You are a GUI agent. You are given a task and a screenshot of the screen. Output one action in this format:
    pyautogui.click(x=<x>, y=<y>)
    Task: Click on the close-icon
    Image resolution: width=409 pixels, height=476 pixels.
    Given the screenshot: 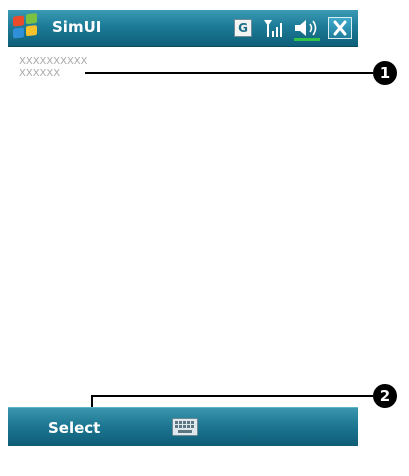 What is the action you would take?
    pyautogui.click(x=340, y=28)
    